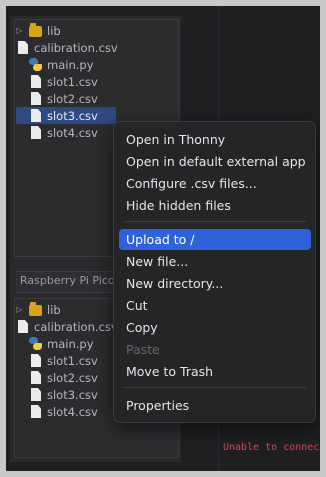 Image resolution: width=326 pixels, height=477 pixels. I want to click on menu-open-in-thonny: Open in Thonny, so click(215, 139).